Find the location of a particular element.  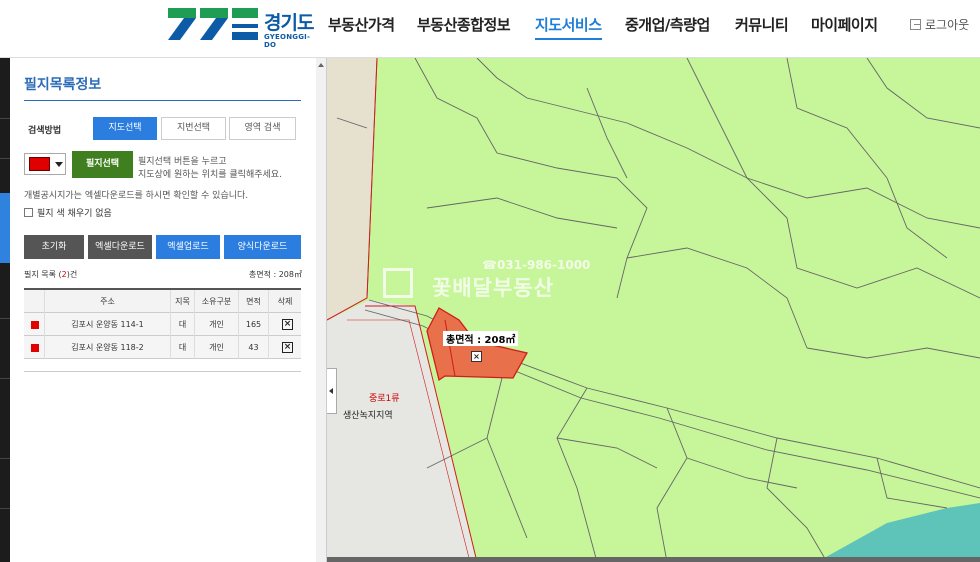

watermark-phone: ☎031-986-1000 is located at coordinates (536, 265).